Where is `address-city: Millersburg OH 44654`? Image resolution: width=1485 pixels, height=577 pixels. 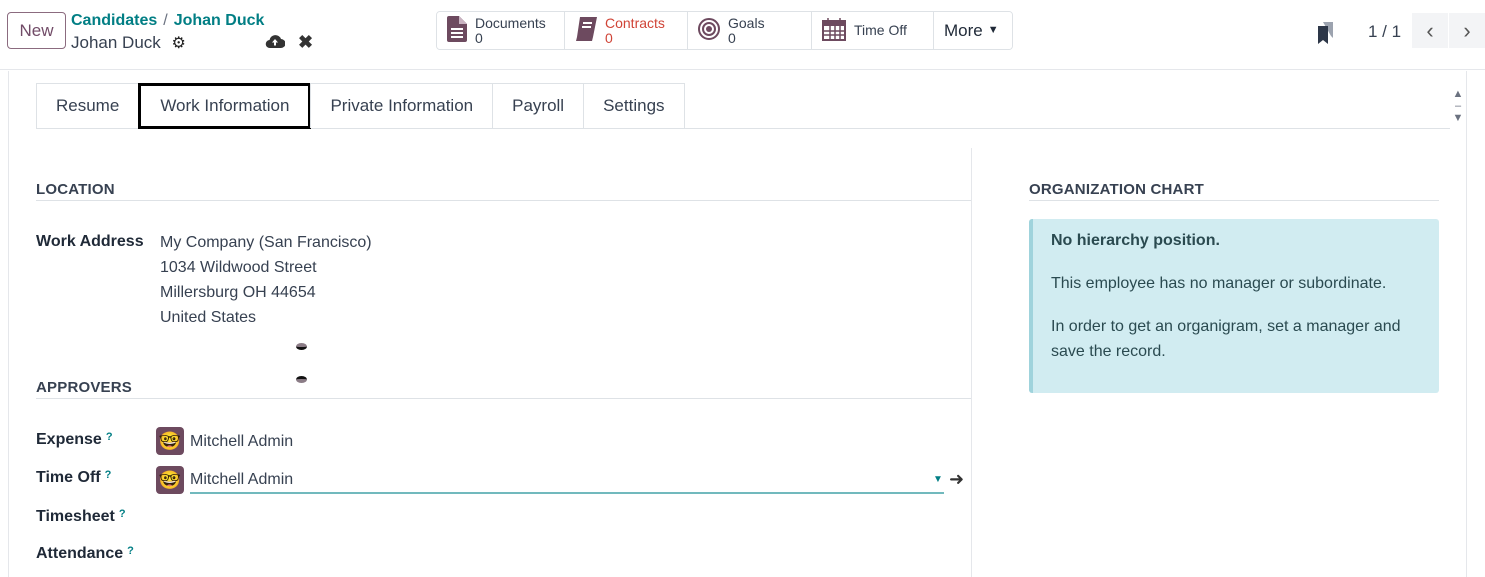 address-city: Millersburg OH 44654 is located at coordinates (238, 292).